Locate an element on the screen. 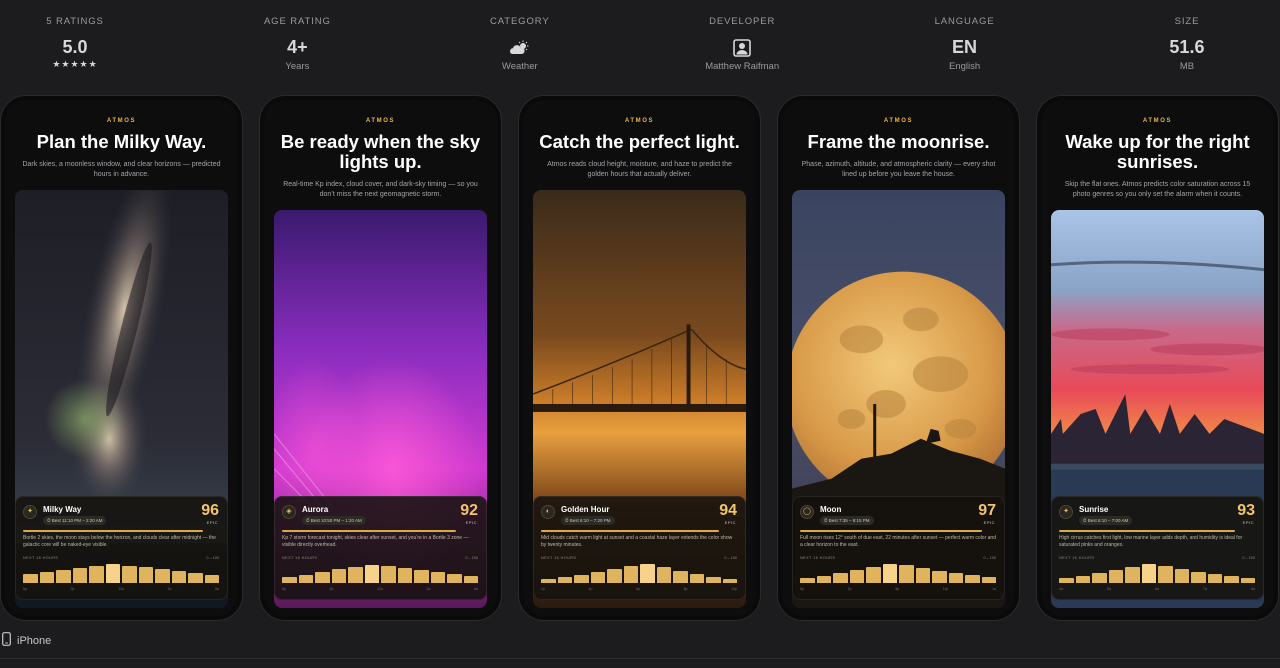  language-sub: English is located at coordinates (964, 66).